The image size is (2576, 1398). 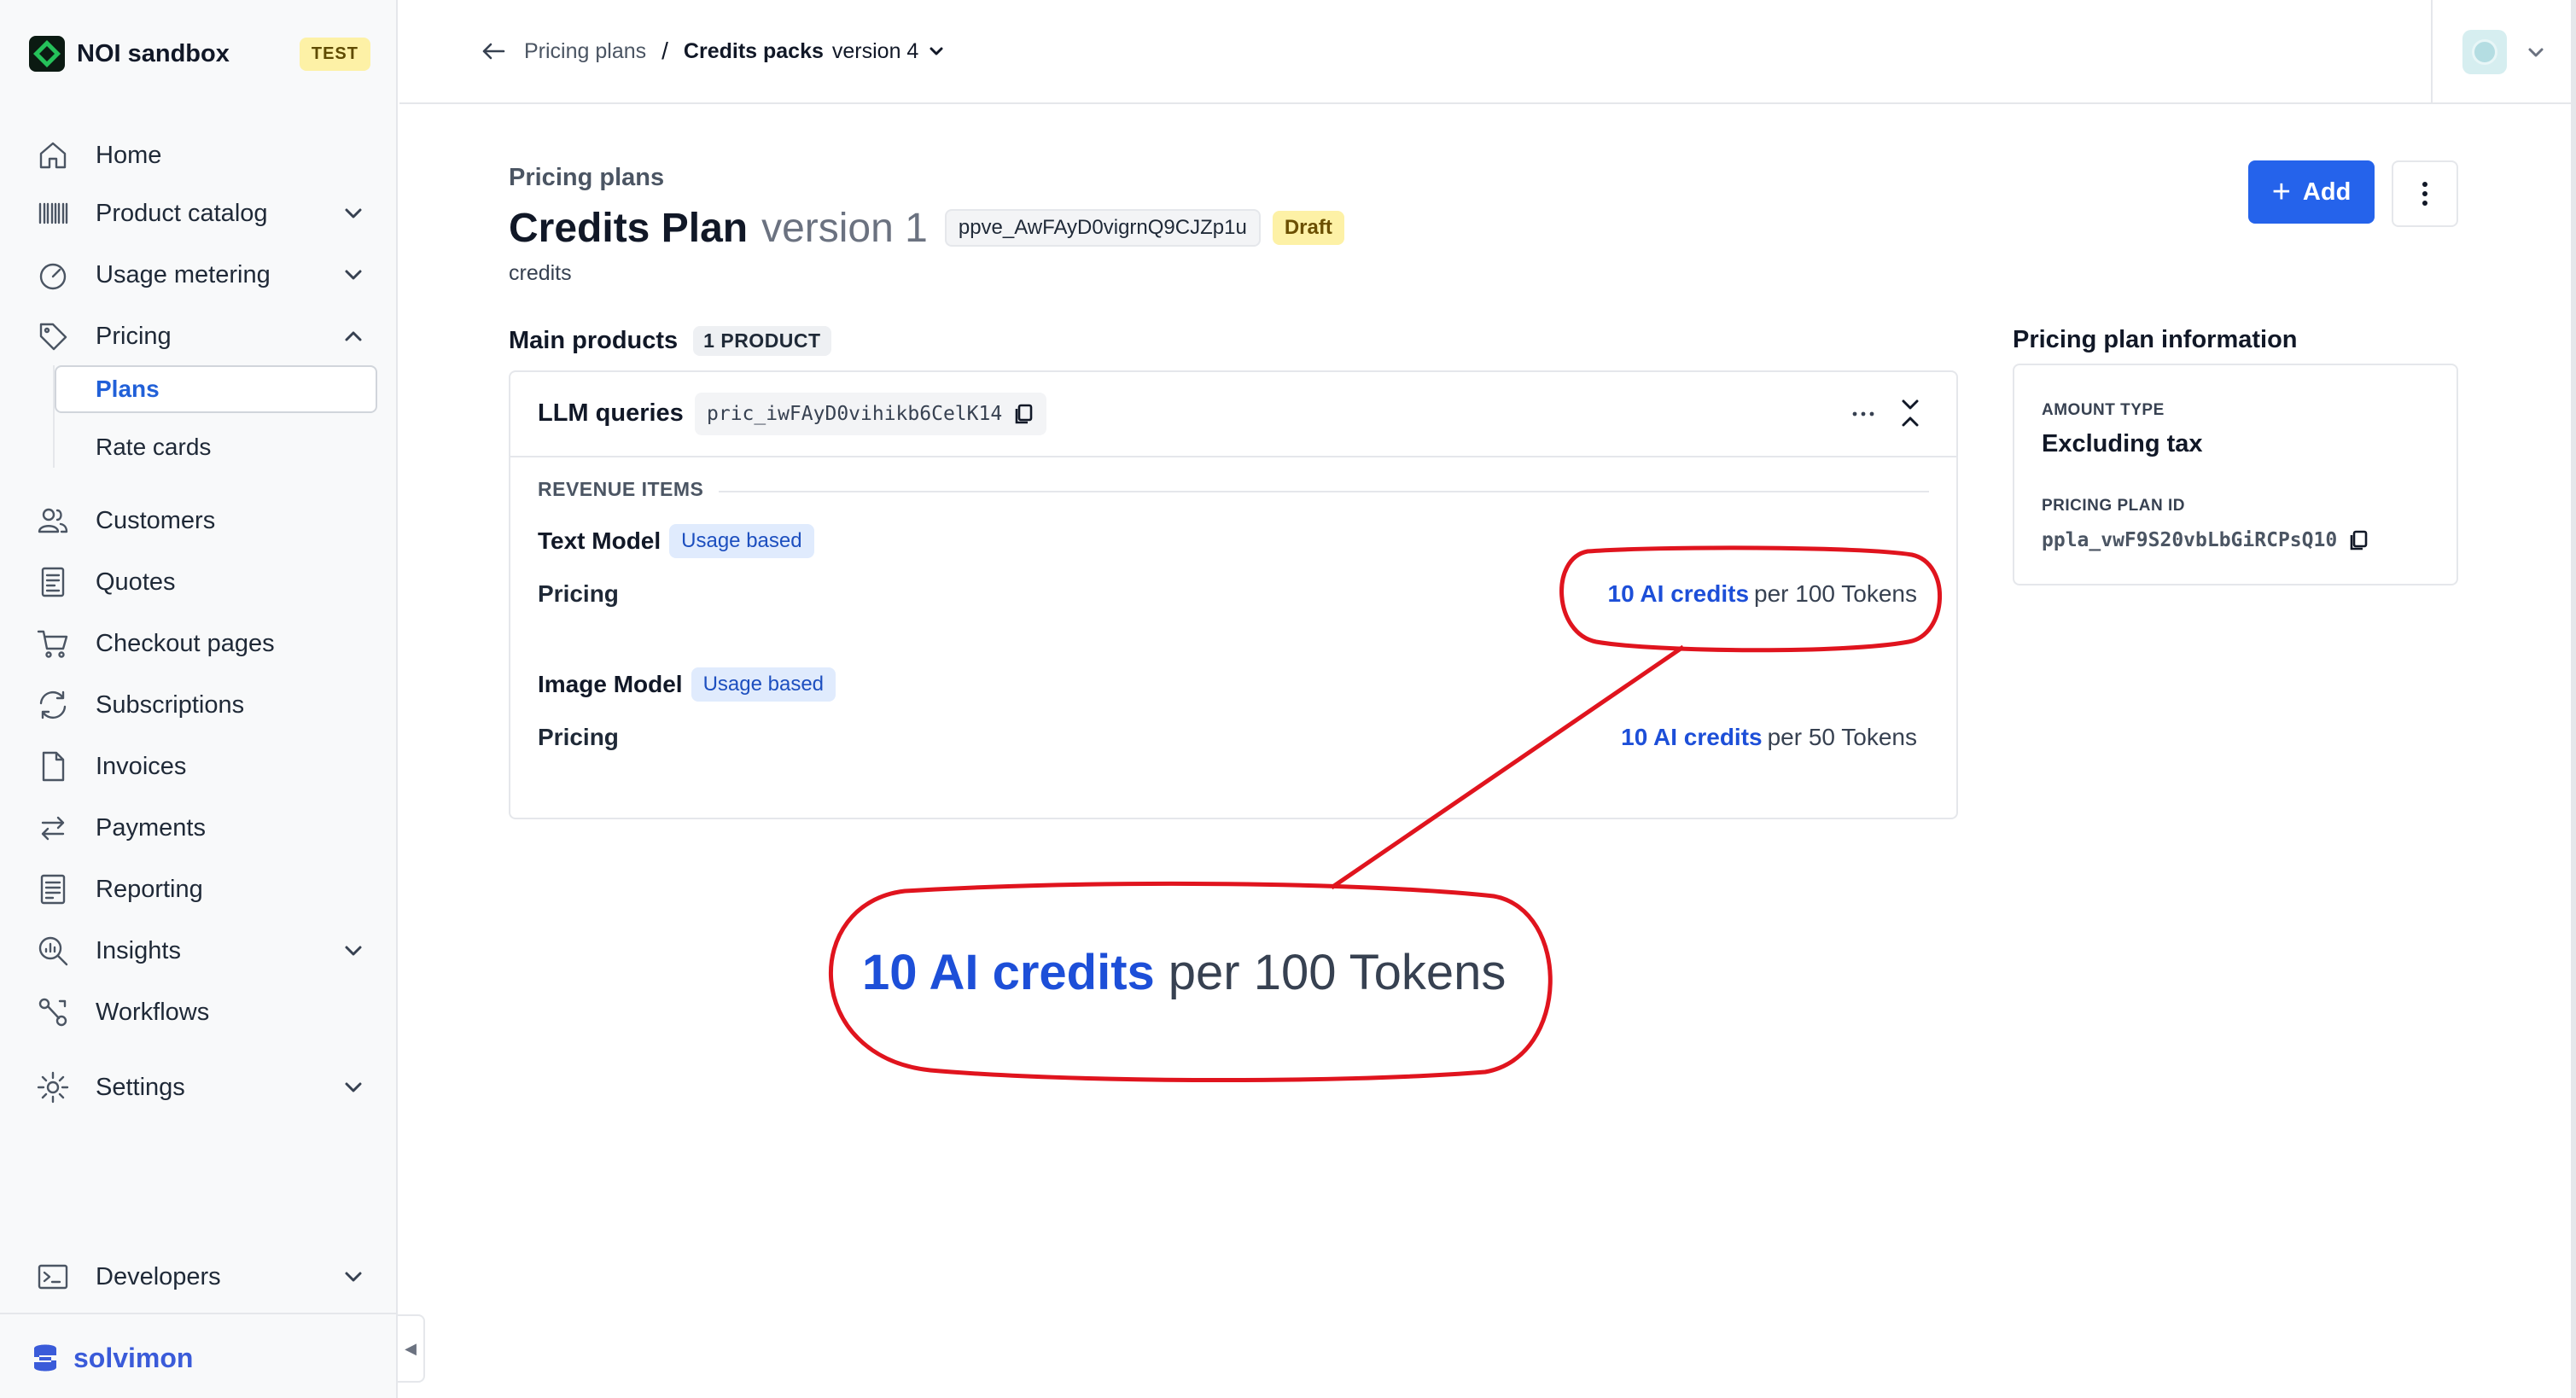 What do you see at coordinates (53, 1087) in the screenshot?
I see `gear-icon` at bounding box center [53, 1087].